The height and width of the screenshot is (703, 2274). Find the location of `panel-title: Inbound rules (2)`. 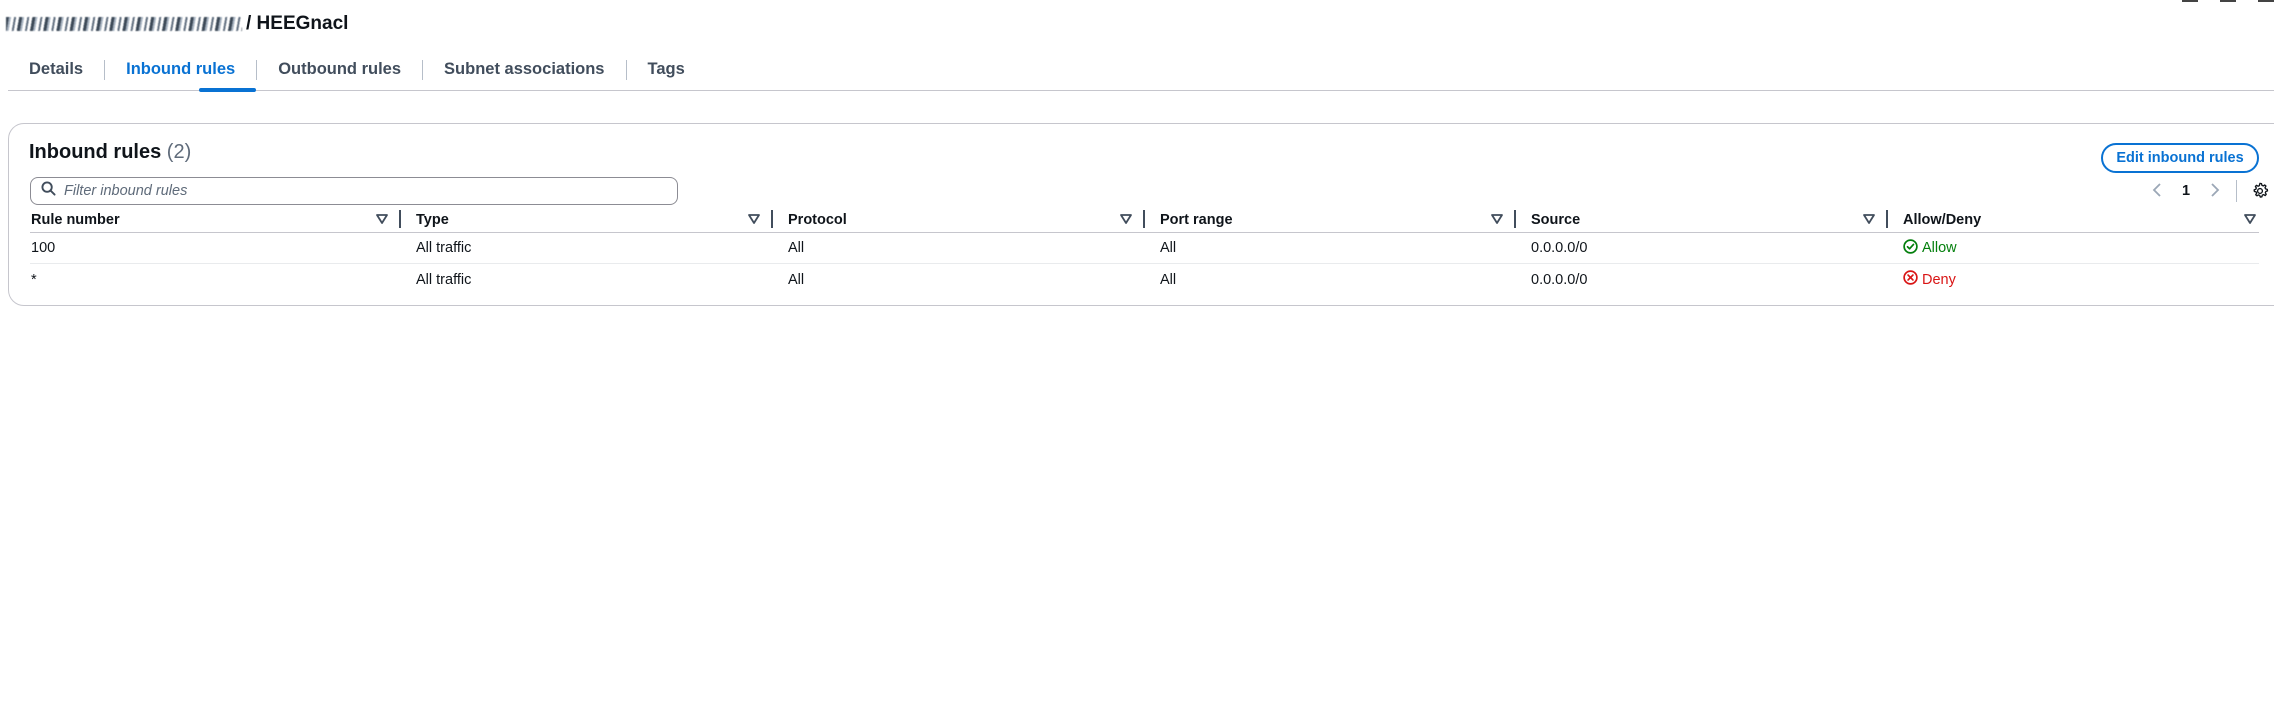

panel-title: Inbound rules (2) is located at coordinates (110, 152).